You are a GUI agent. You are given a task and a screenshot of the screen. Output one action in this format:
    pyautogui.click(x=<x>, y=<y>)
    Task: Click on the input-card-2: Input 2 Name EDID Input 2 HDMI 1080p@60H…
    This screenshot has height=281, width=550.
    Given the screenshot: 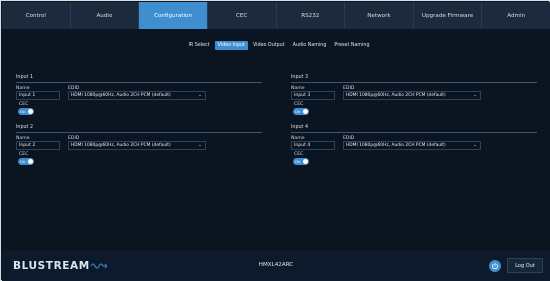 What is the action you would take?
    pyautogui.click(x=139, y=145)
    